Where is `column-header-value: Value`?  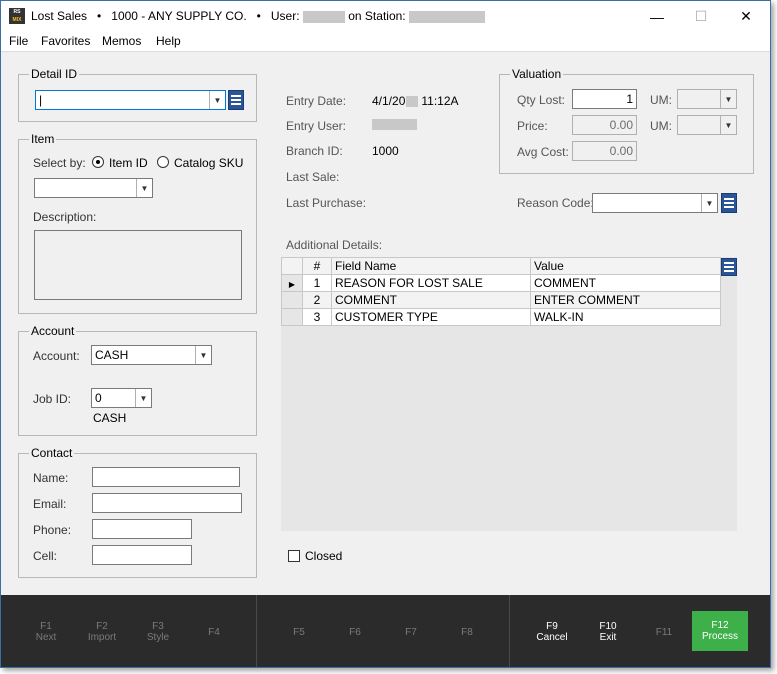
column-header-value: Value is located at coordinates (625, 266).